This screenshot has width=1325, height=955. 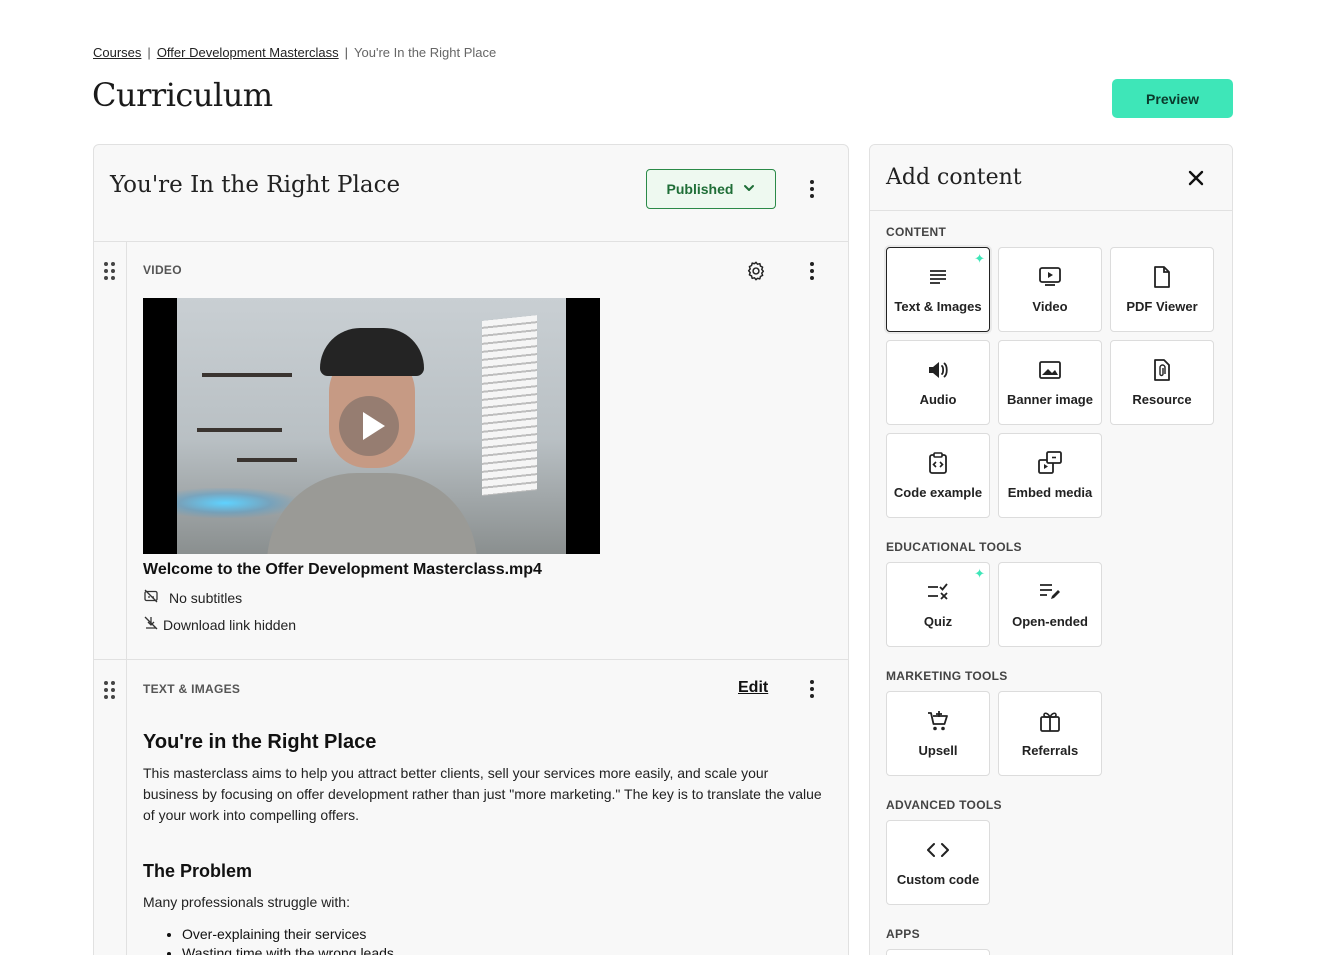 I want to click on tile-label: Open-ended, so click(x=1050, y=621).